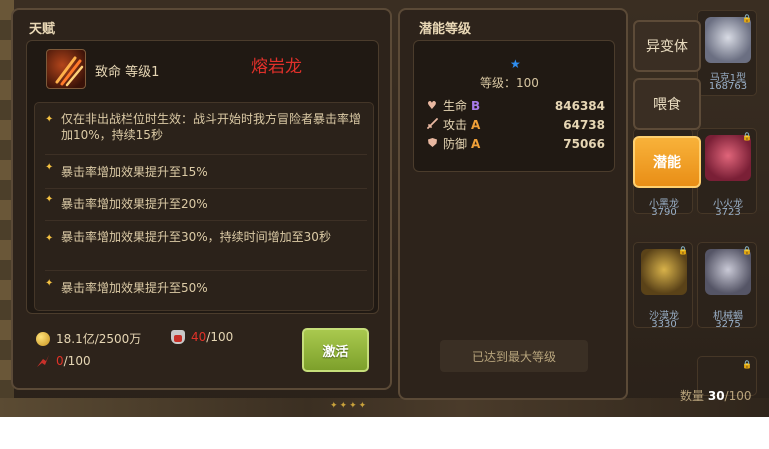  I want to click on red-shard-icon, so click(43, 361).